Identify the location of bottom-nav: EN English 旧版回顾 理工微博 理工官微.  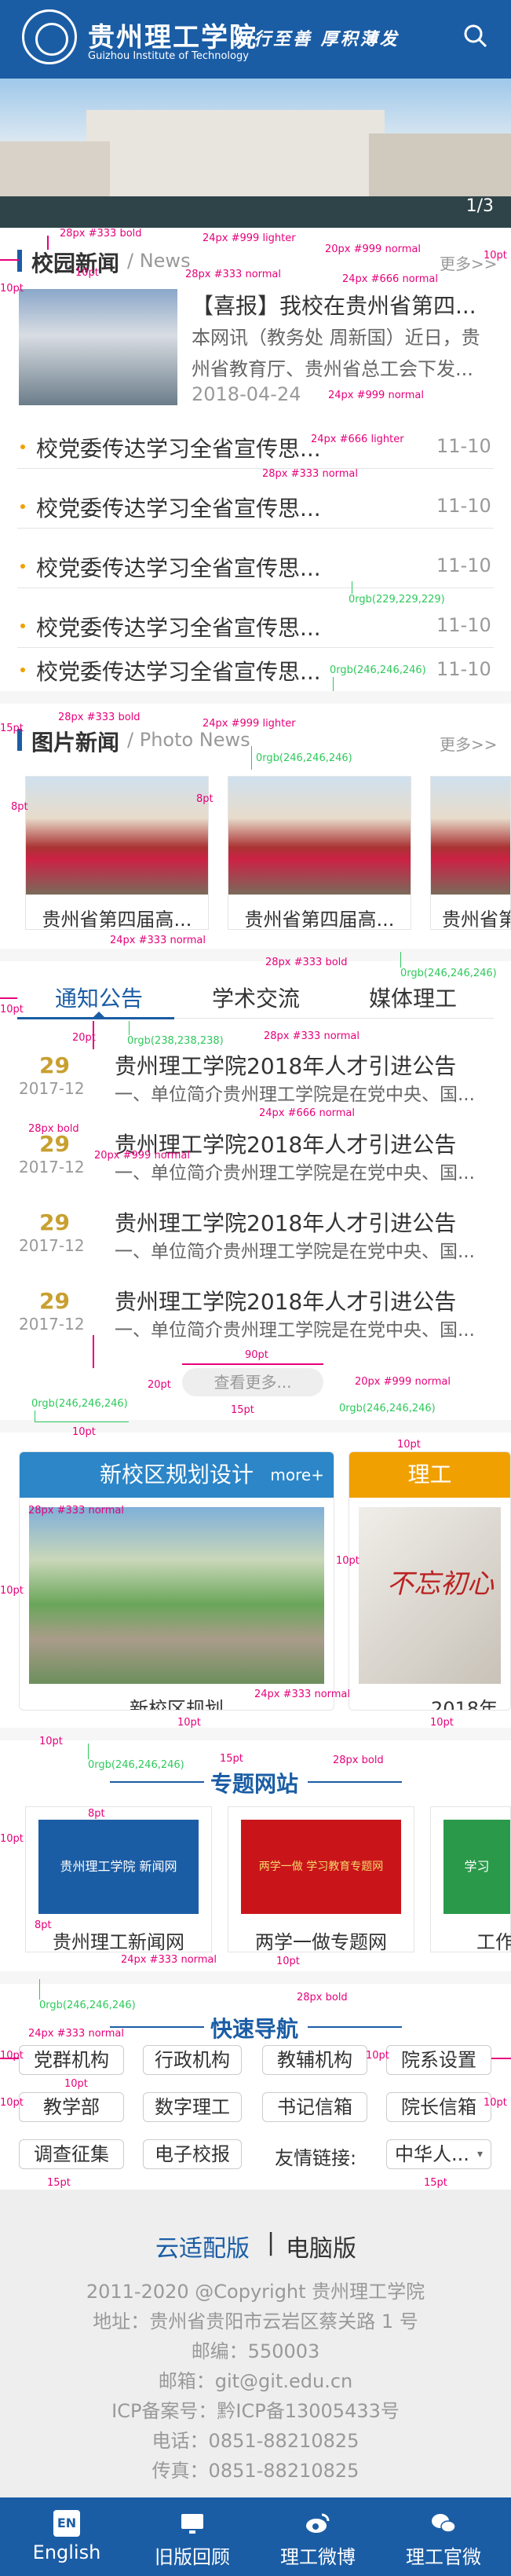
(255, 2537).